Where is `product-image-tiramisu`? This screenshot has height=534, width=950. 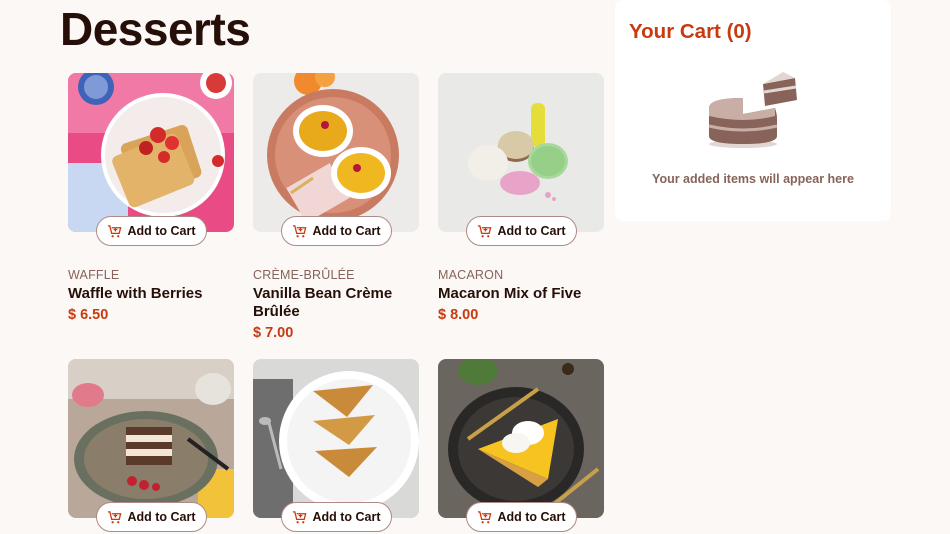 product-image-tiramisu is located at coordinates (151, 438).